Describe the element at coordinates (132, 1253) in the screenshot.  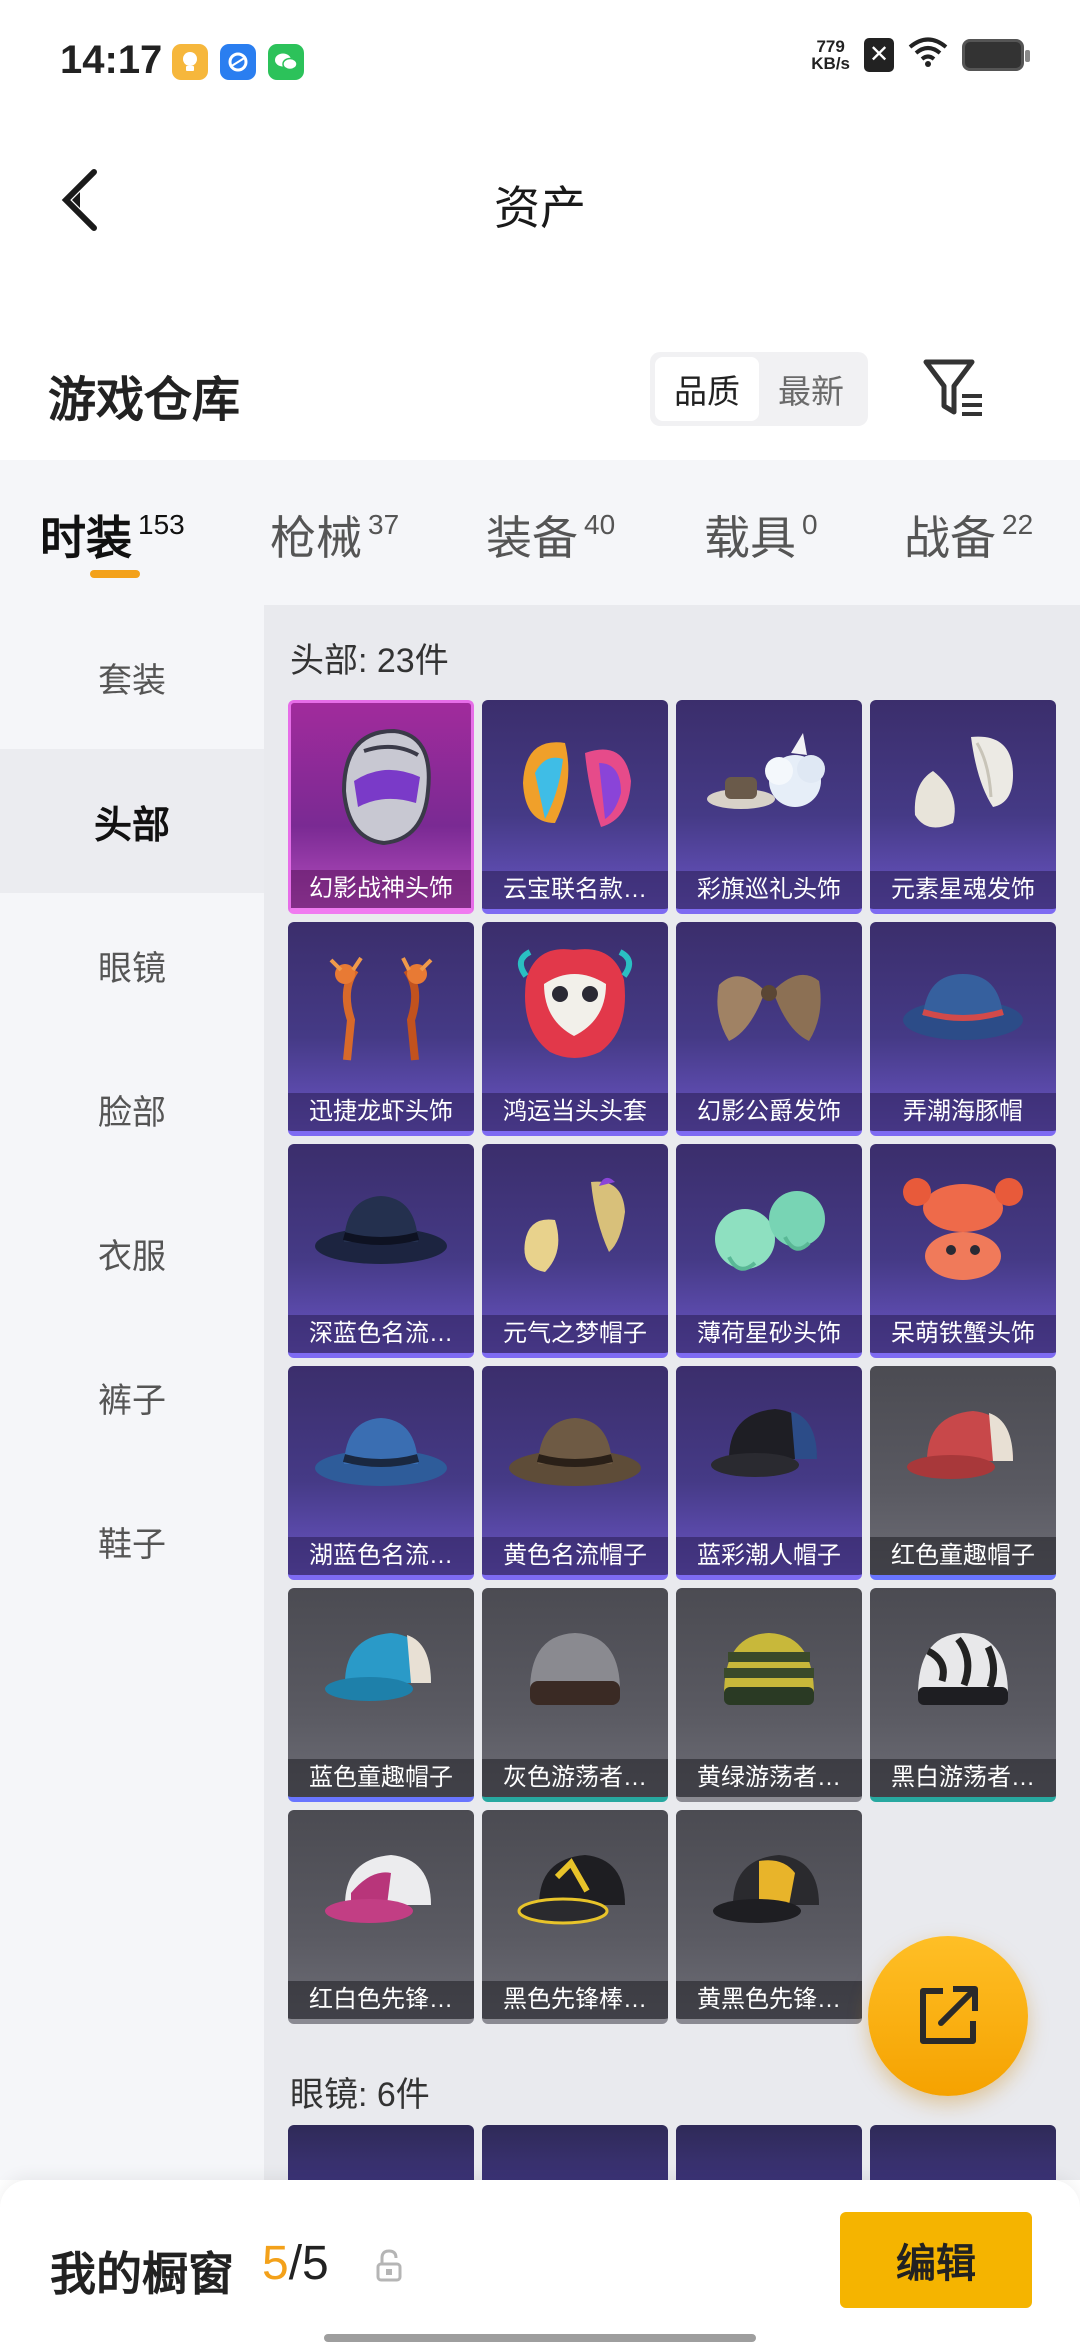
I see `sidebar-item-clothes: 衣服` at that location.